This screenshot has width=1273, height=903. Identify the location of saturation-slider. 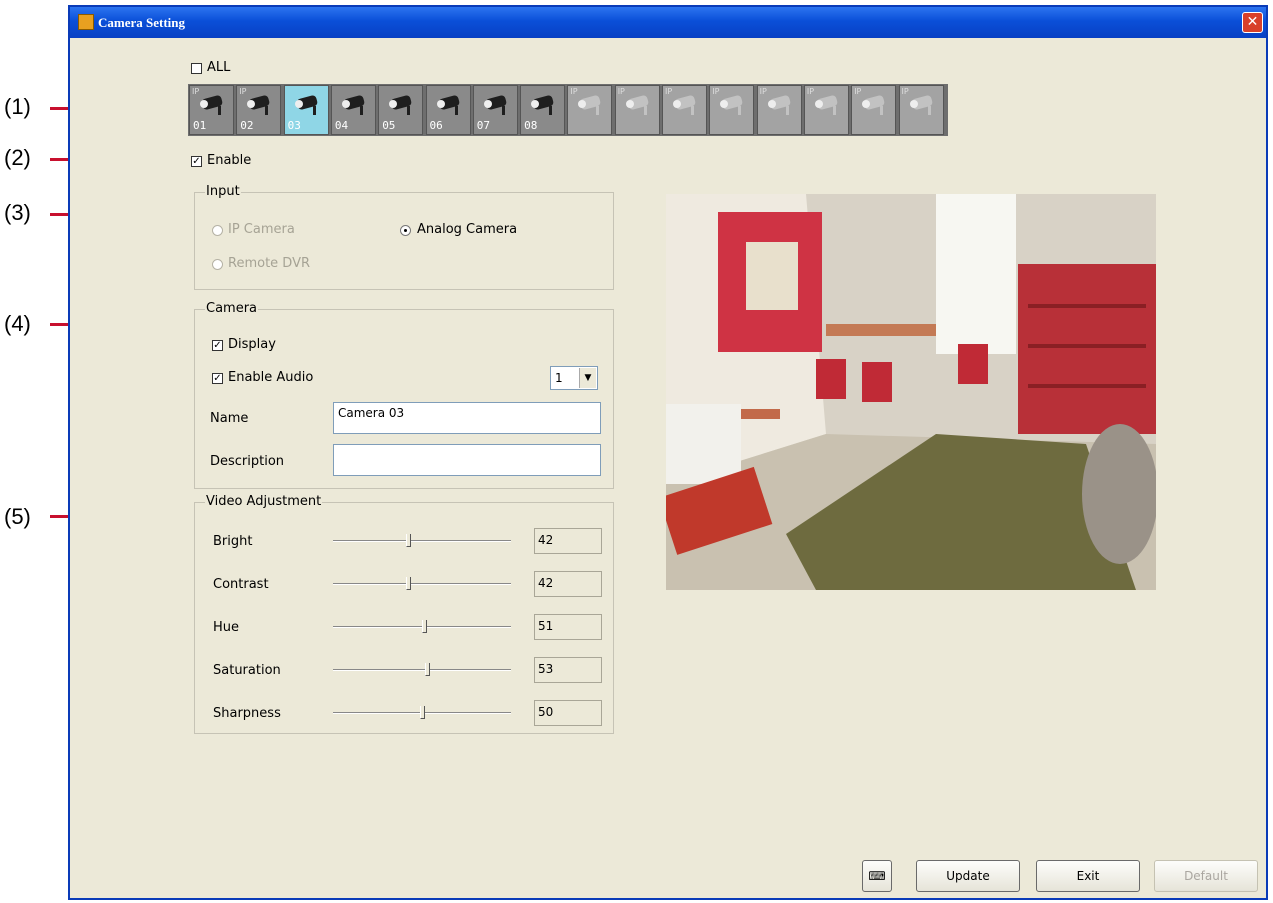
(422, 670).